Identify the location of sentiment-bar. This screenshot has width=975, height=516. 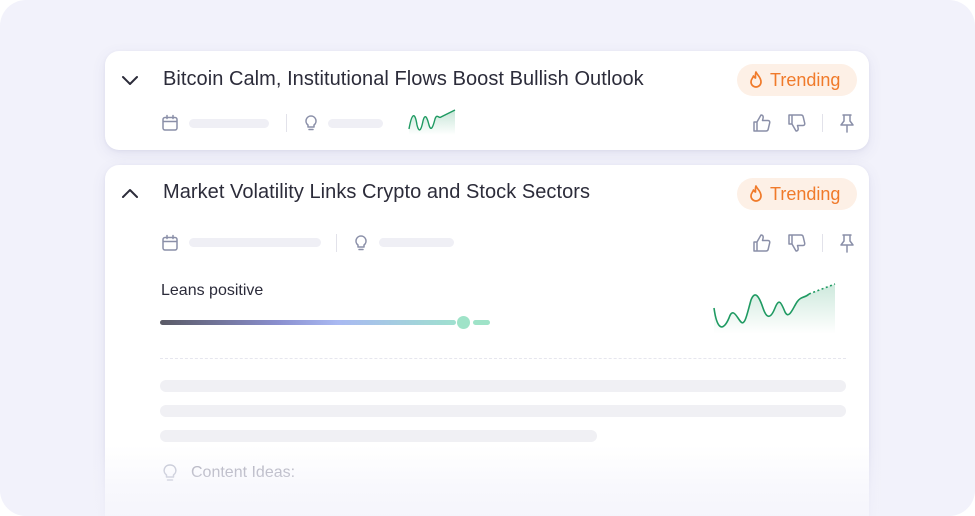
(308, 322).